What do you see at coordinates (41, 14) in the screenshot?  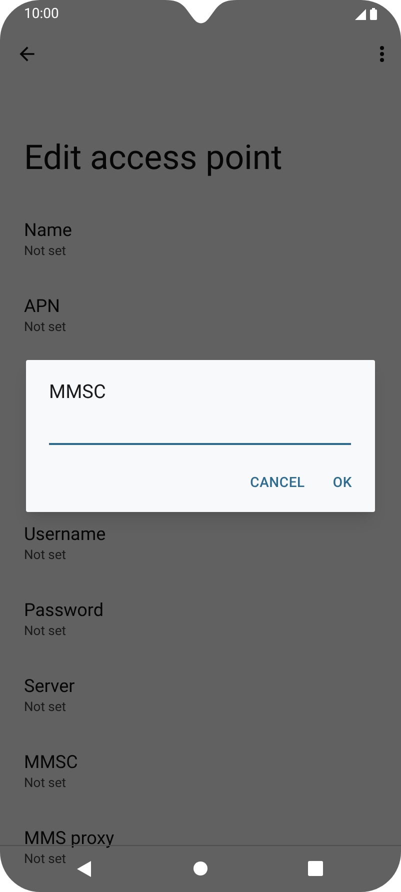 I see `status-time: 10:00` at bounding box center [41, 14].